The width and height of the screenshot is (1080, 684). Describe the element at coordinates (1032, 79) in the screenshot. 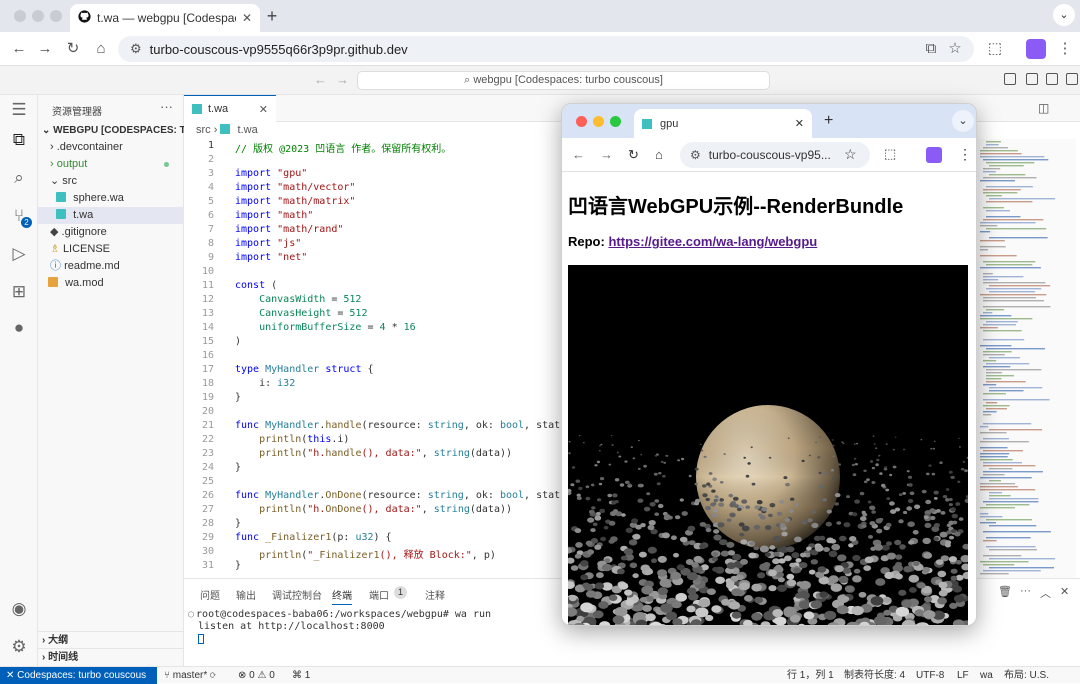

I see `toggle-panel-icon` at that location.